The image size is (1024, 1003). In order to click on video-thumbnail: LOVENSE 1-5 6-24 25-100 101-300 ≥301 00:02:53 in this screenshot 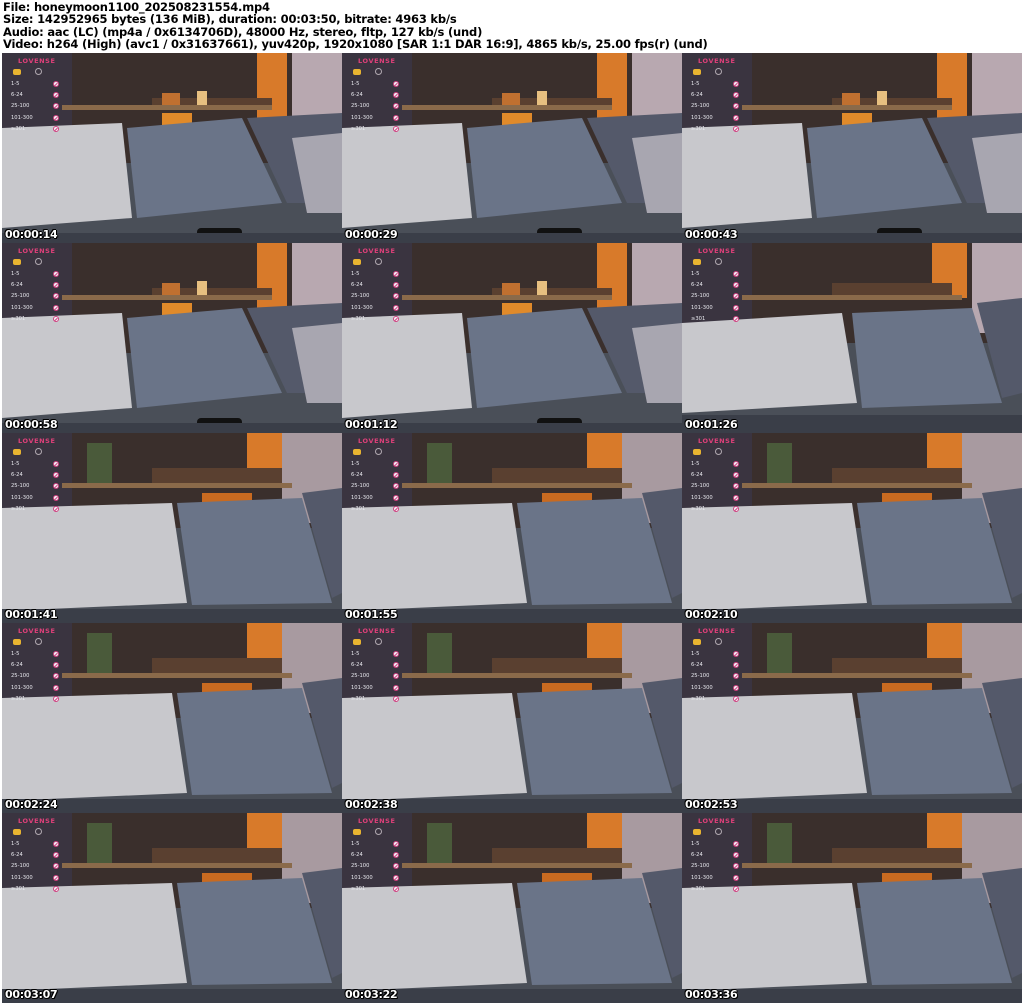, I will do `click(852, 718)`.